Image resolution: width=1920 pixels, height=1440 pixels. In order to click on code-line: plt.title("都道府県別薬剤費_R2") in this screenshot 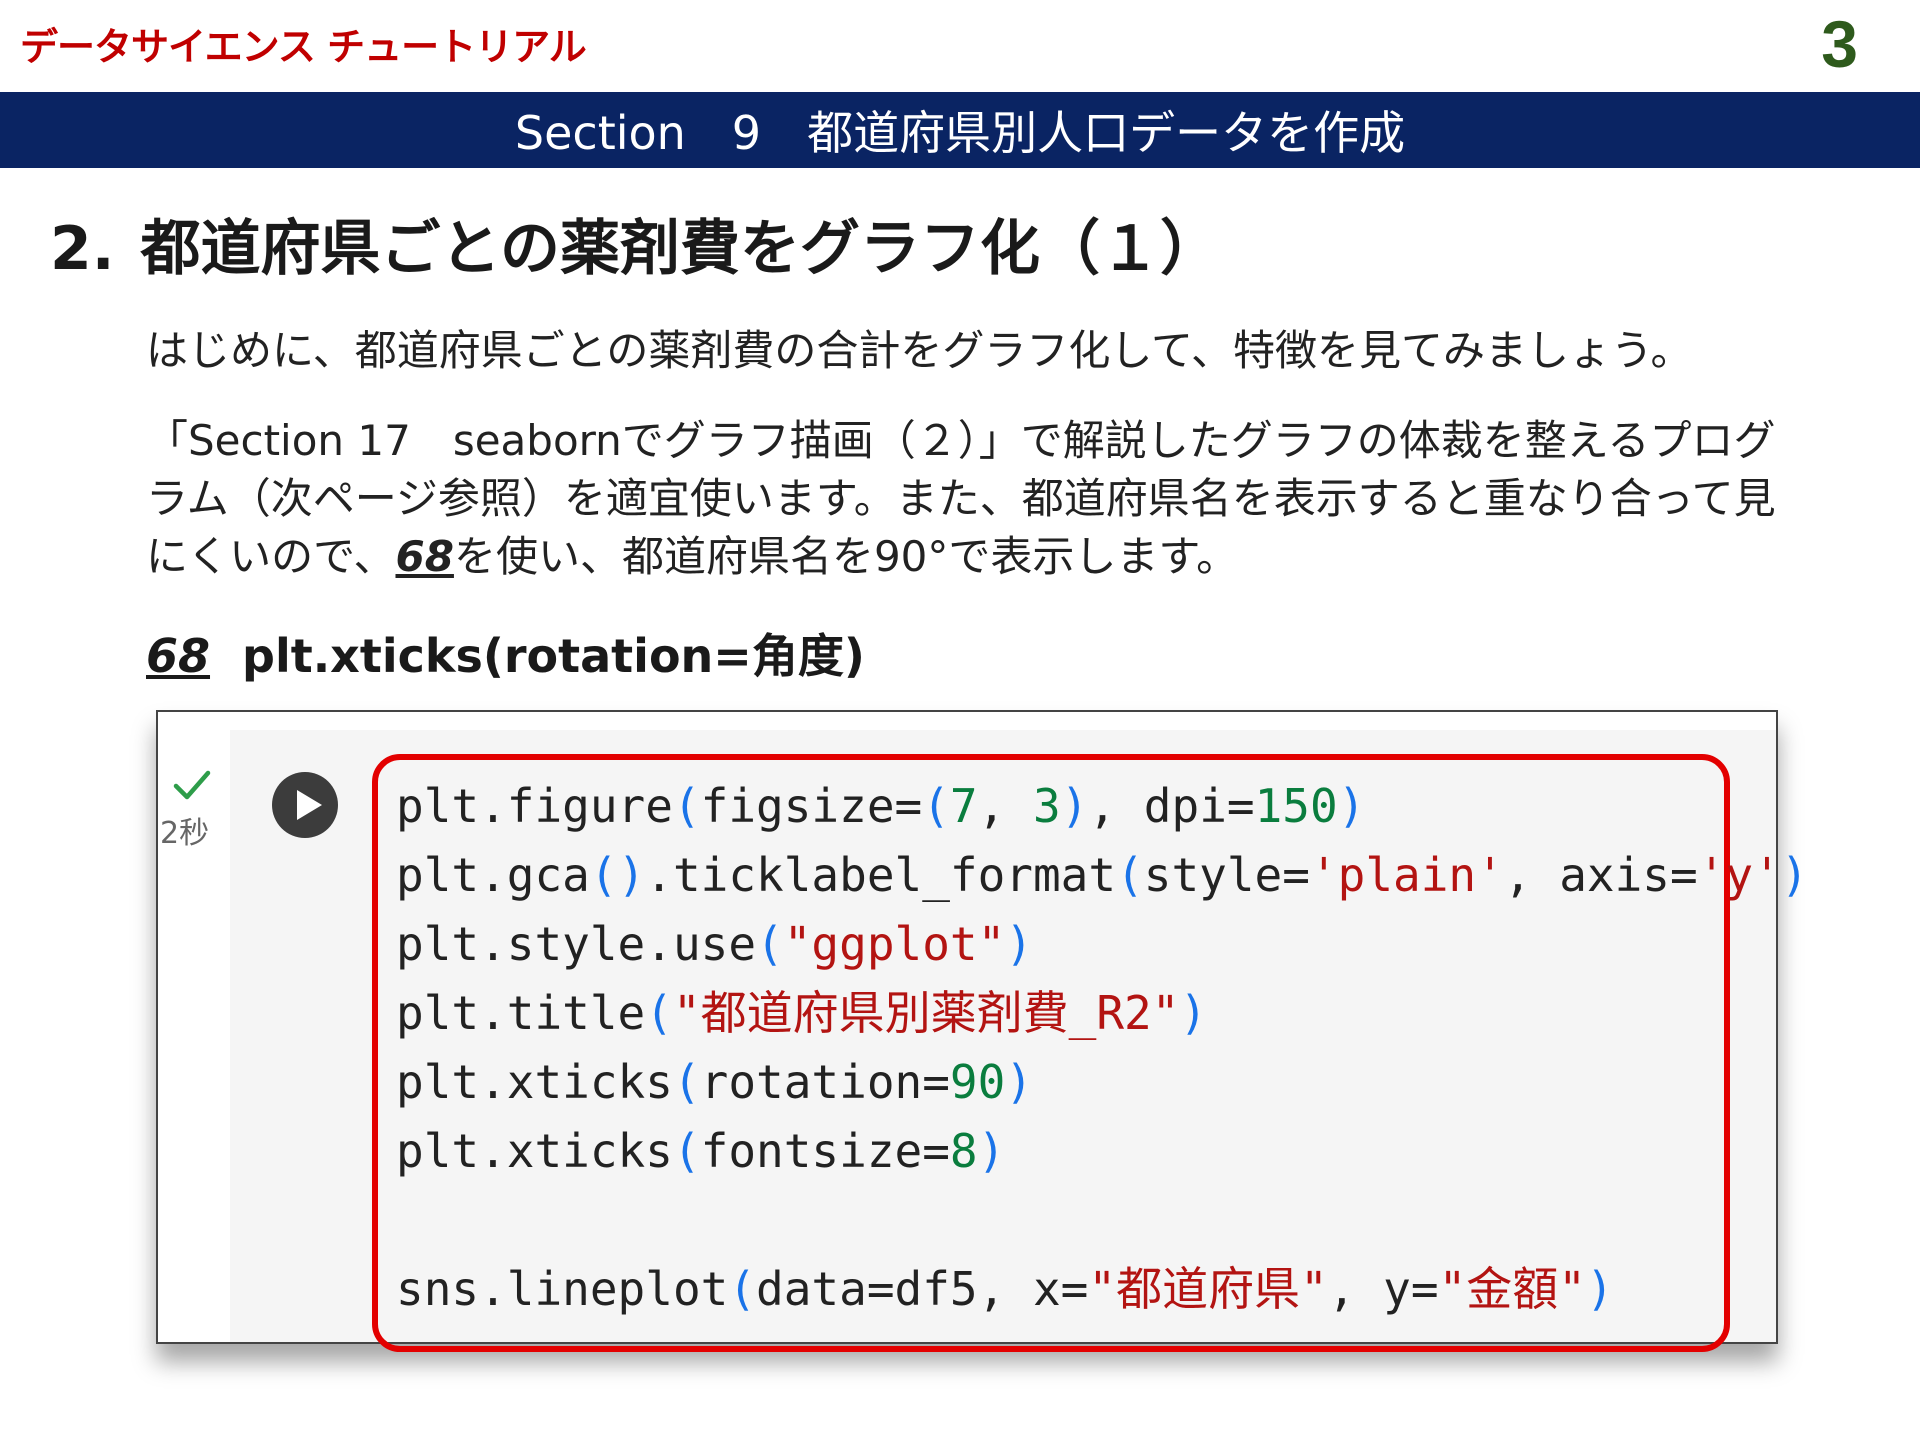, I will do `click(1102, 1013)`.